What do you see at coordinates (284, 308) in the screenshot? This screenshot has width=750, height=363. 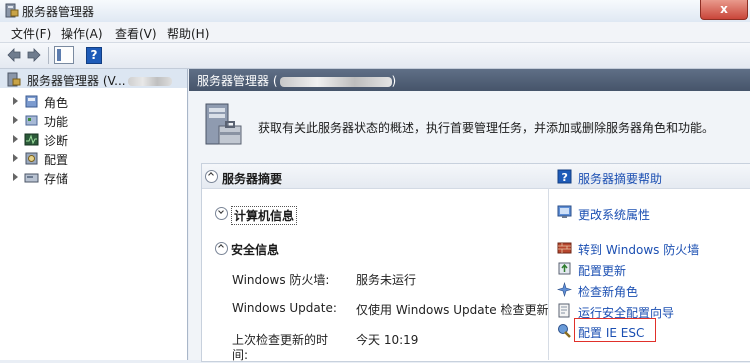 I see `windows-update-label: Windows Update:` at bounding box center [284, 308].